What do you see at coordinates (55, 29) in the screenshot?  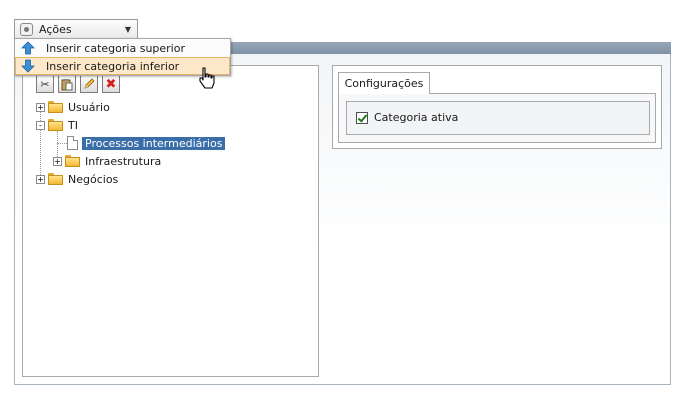 I see `actions-label: Ações` at bounding box center [55, 29].